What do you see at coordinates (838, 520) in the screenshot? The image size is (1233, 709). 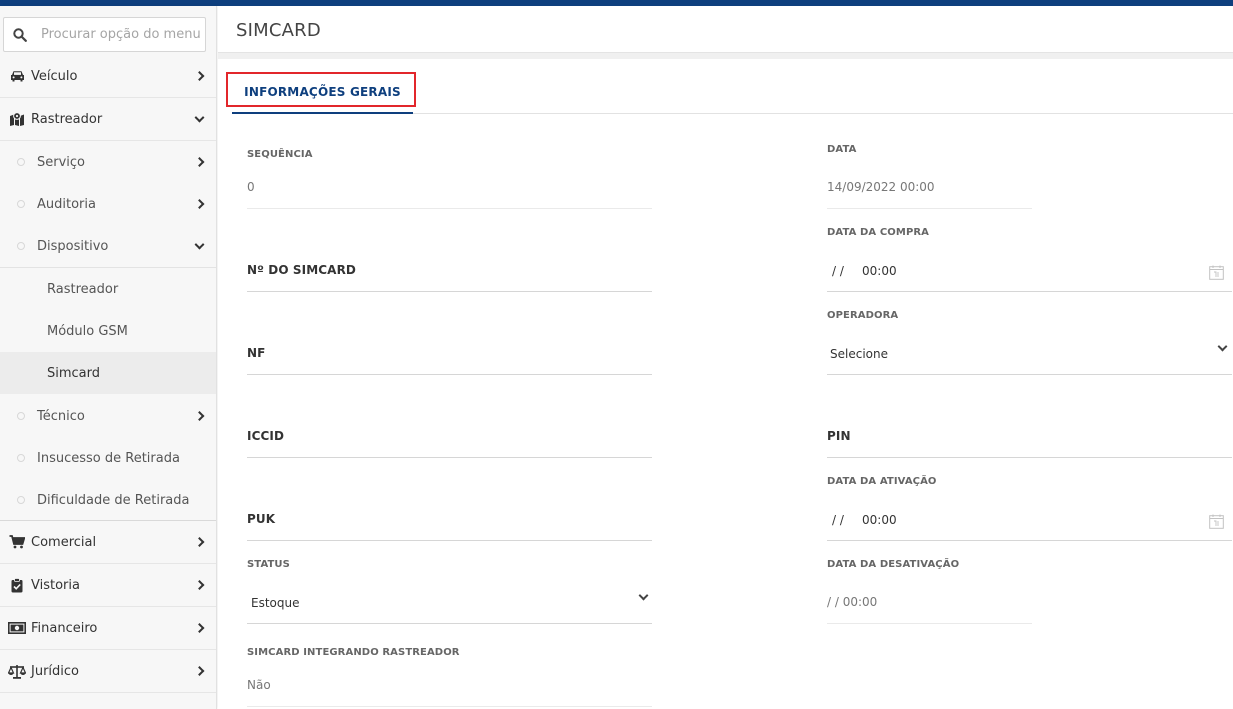 I see `data-ativacao-date: / /` at bounding box center [838, 520].